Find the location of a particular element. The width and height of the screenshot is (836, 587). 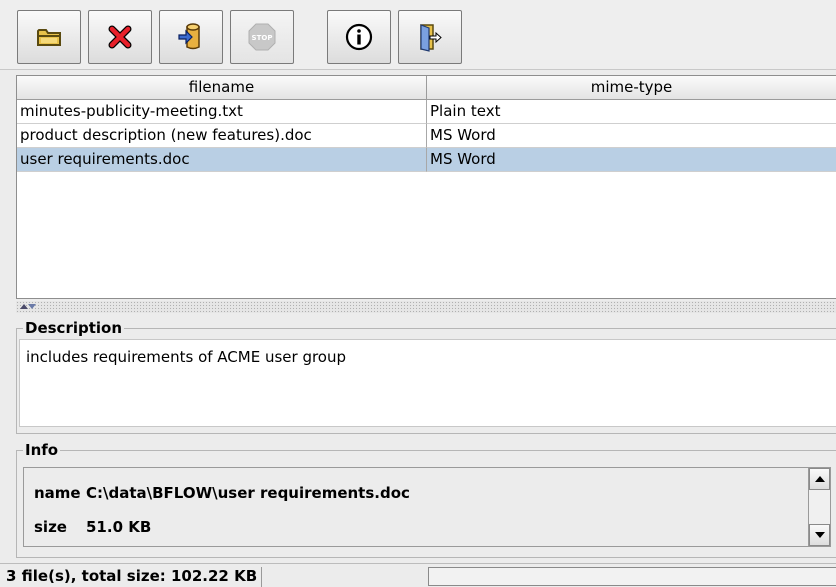

status-text: 3 file(s), total size: 102.22 KB is located at coordinates (134, 577).